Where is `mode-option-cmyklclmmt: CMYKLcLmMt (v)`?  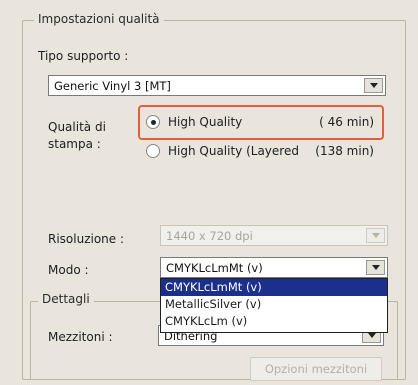
mode-option-cmyklclmmt: CMYKLcLmMt (v) is located at coordinates (274, 287).